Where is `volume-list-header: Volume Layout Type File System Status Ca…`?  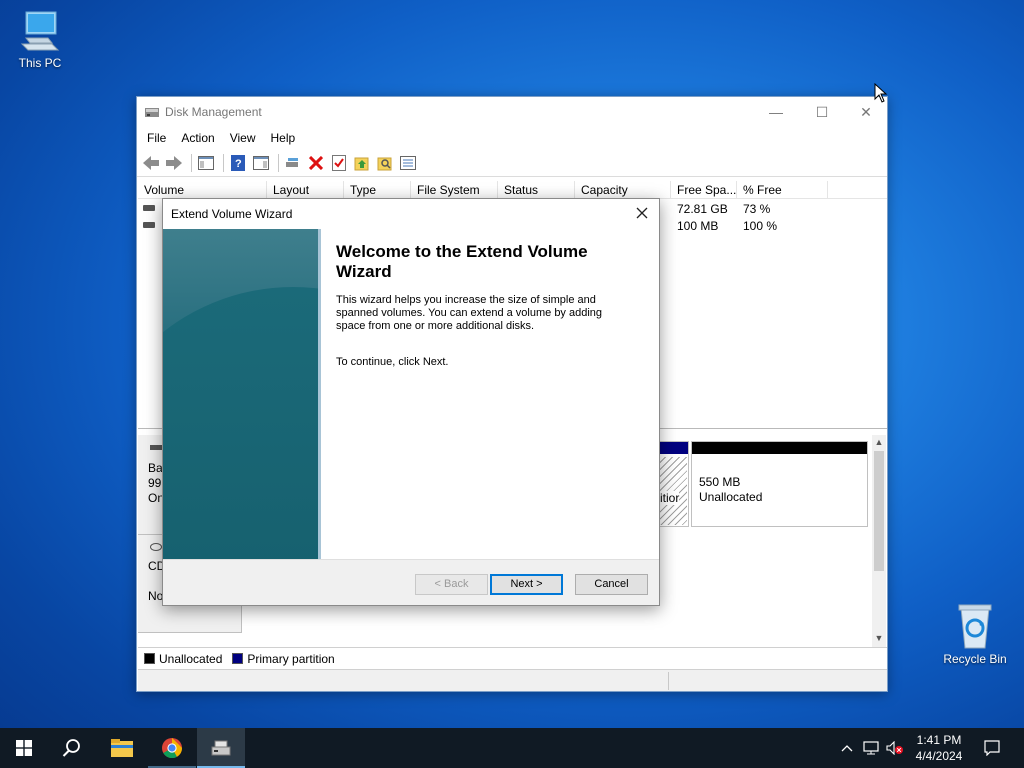 volume-list-header: Volume Layout Type File System Status Ca… is located at coordinates (512, 190).